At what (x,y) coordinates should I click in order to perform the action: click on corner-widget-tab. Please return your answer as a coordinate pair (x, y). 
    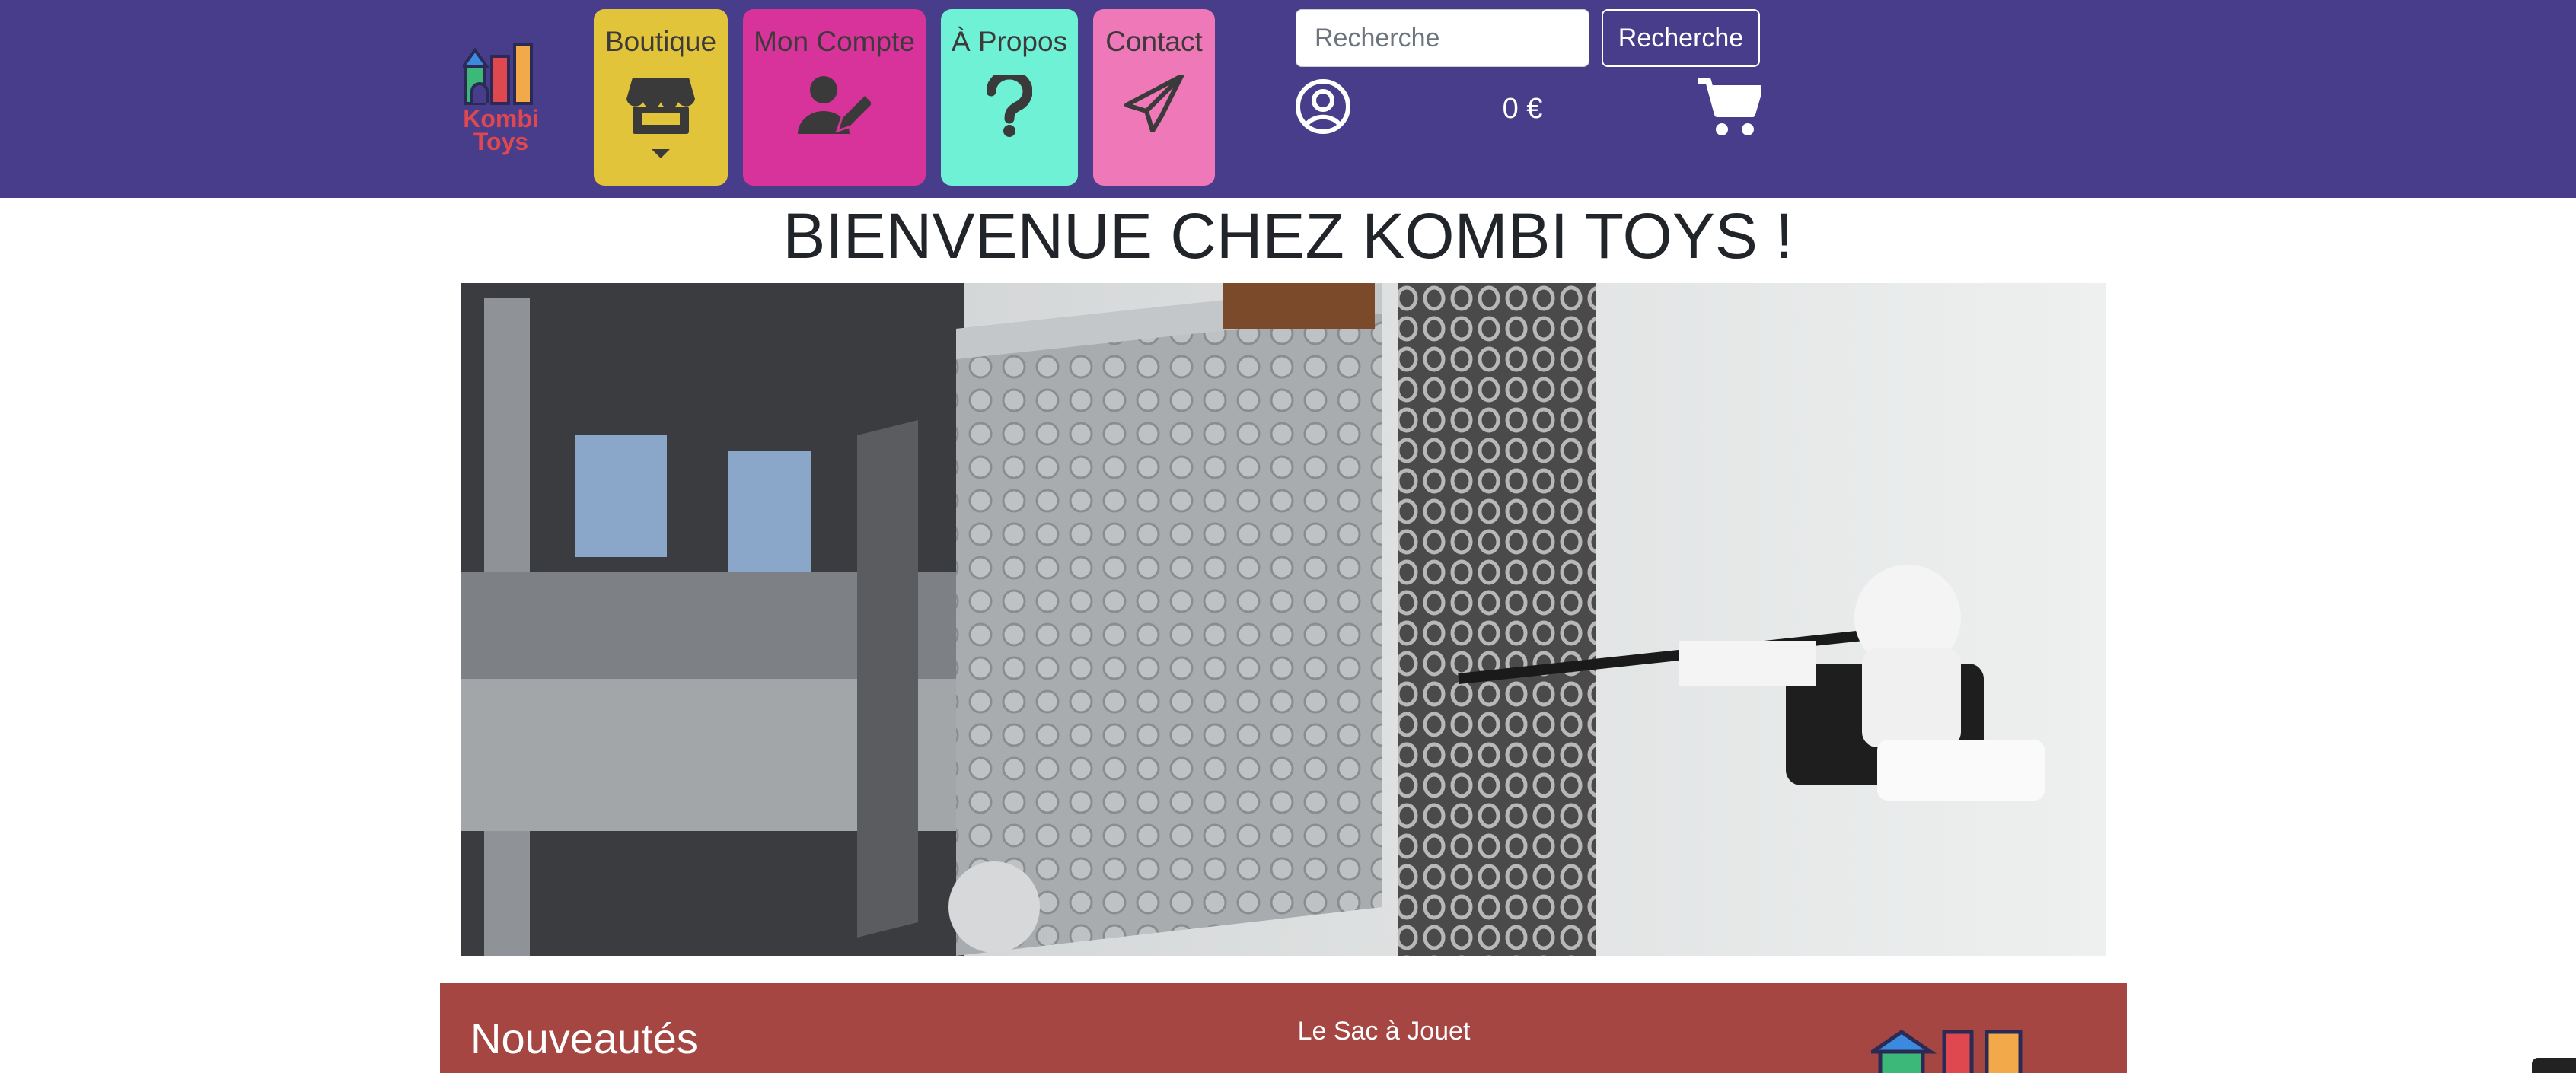
    Looking at the image, I should click on (2554, 1066).